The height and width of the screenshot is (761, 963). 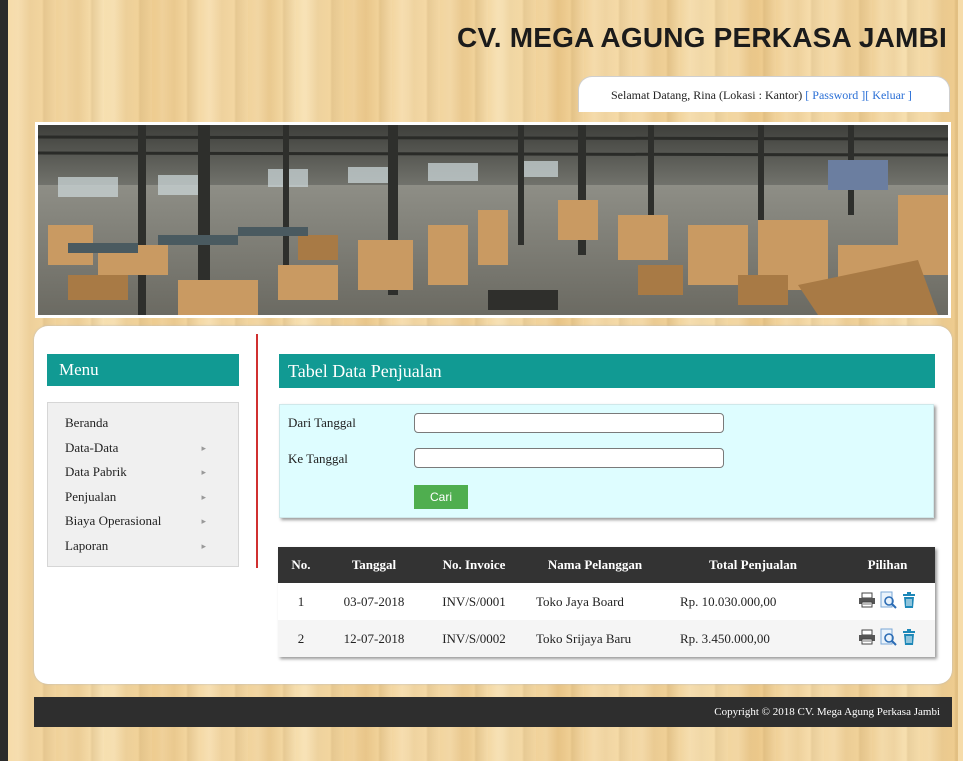 What do you see at coordinates (374, 601) in the screenshot?
I see `cell-tanggal: 03-07-2018` at bounding box center [374, 601].